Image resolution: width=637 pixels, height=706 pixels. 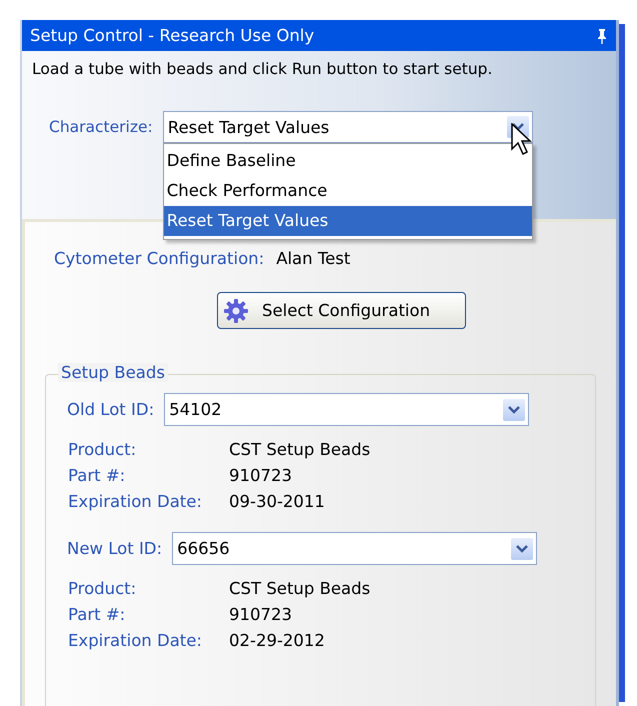 I want to click on lot-dropdown: 66656, so click(x=355, y=548).